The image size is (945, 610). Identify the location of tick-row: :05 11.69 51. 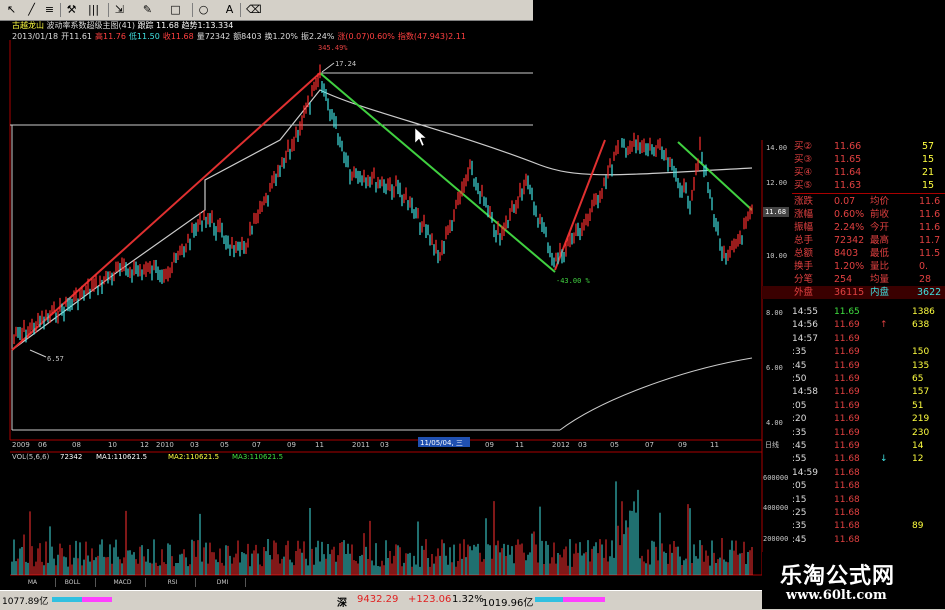
(853, 406).